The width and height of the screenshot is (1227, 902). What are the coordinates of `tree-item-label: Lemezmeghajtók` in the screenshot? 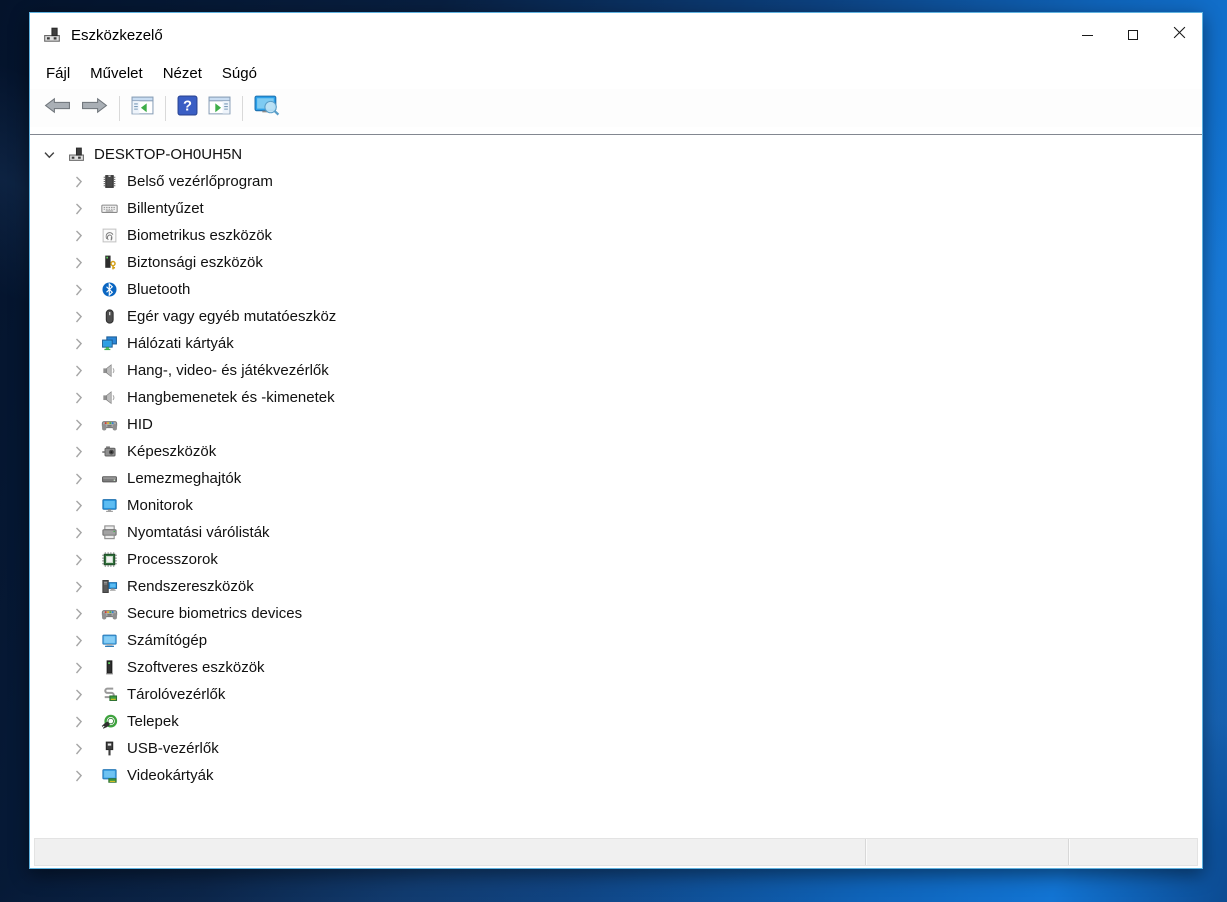 It's located at (184, 478).